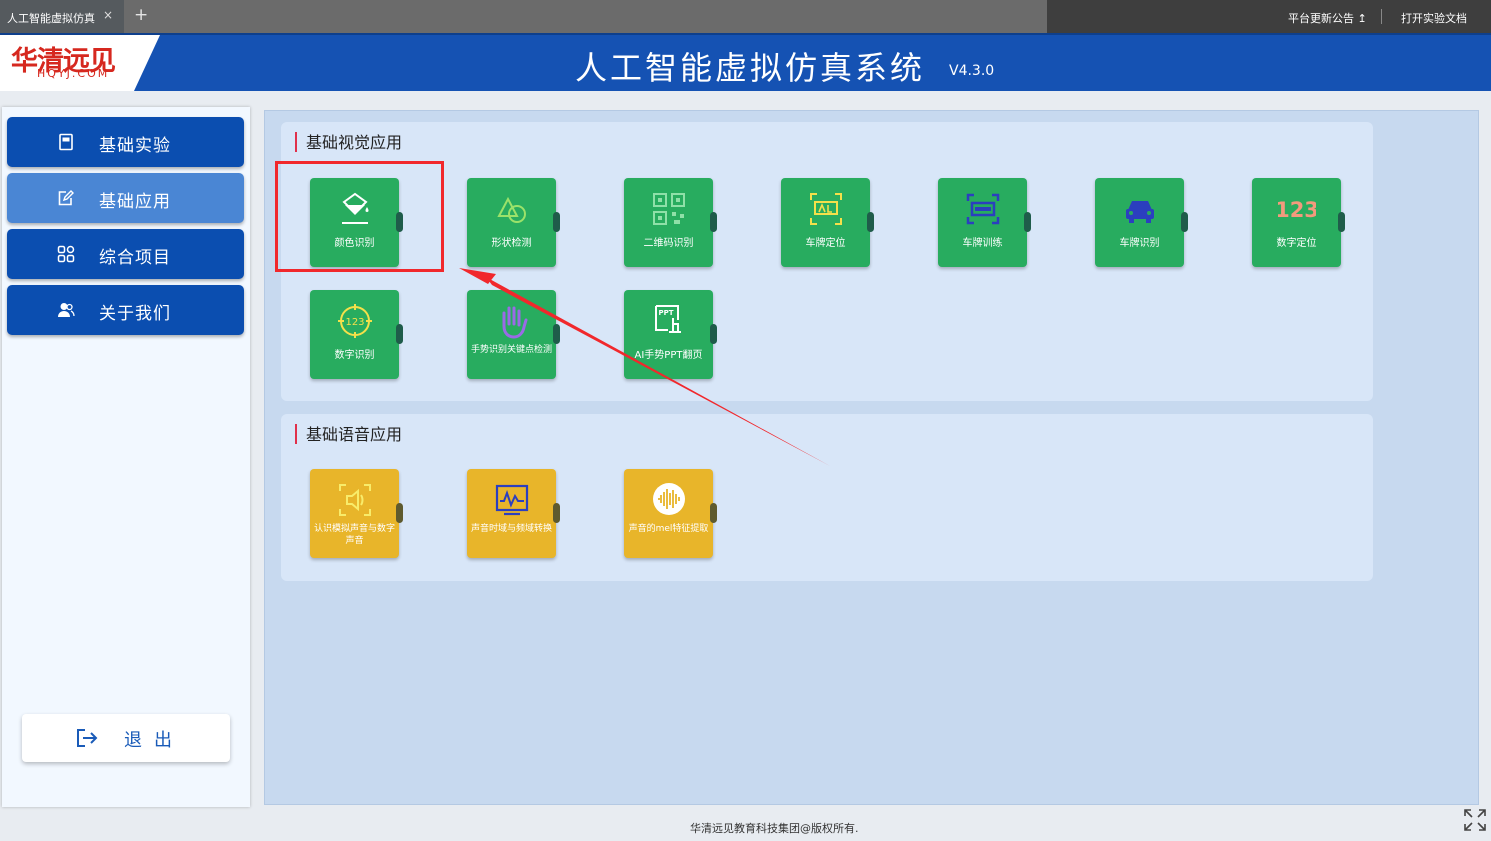 This screenshot has width=1491, height=841. Describe the element at coordinates (745, 16) in the screenshot. I see `browser-tab-bar: 人工智能虚拟仿真 × + 平台更新公告 ↥ 打开实验文档` at that location.